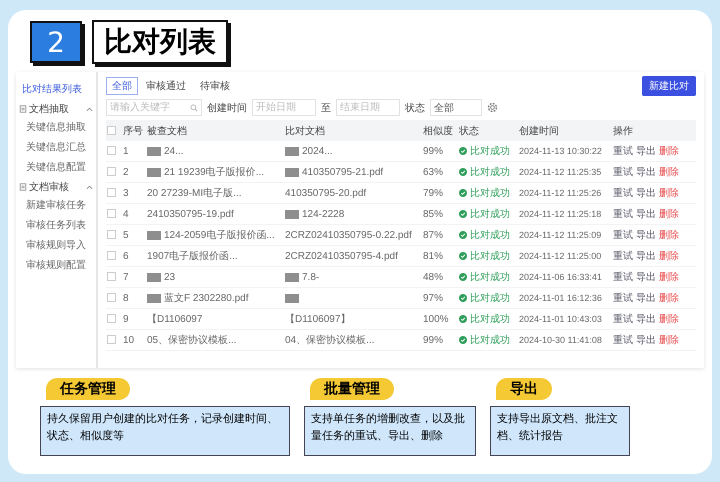 The width and height of the screenshot is (720, 482). What do you see at coordinates (126, 319) in the screenshot?
I see `table-cell: 9` at bounding box center [126, 319].